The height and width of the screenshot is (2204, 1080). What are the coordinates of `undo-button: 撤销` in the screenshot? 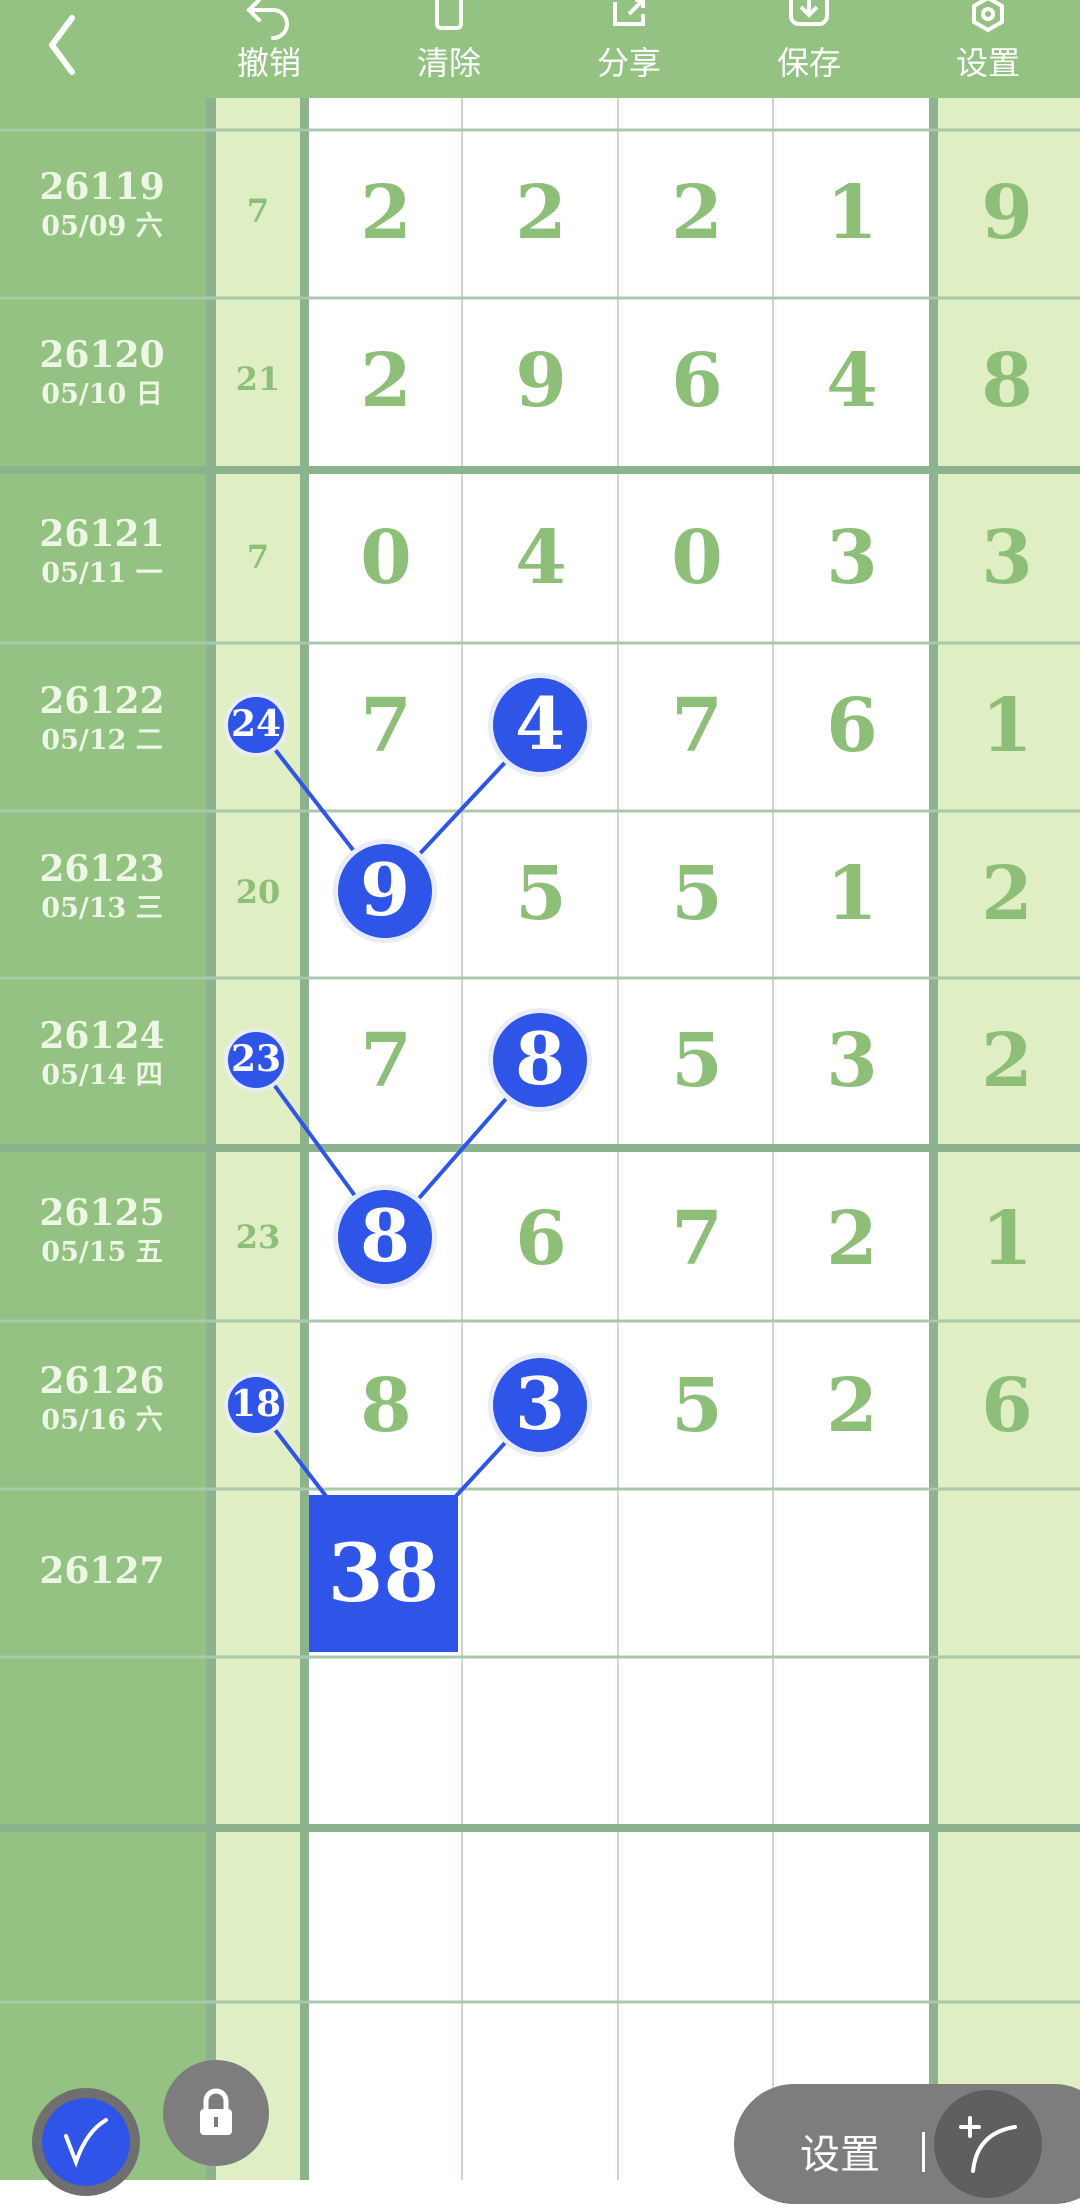 It's located at (269, 49).